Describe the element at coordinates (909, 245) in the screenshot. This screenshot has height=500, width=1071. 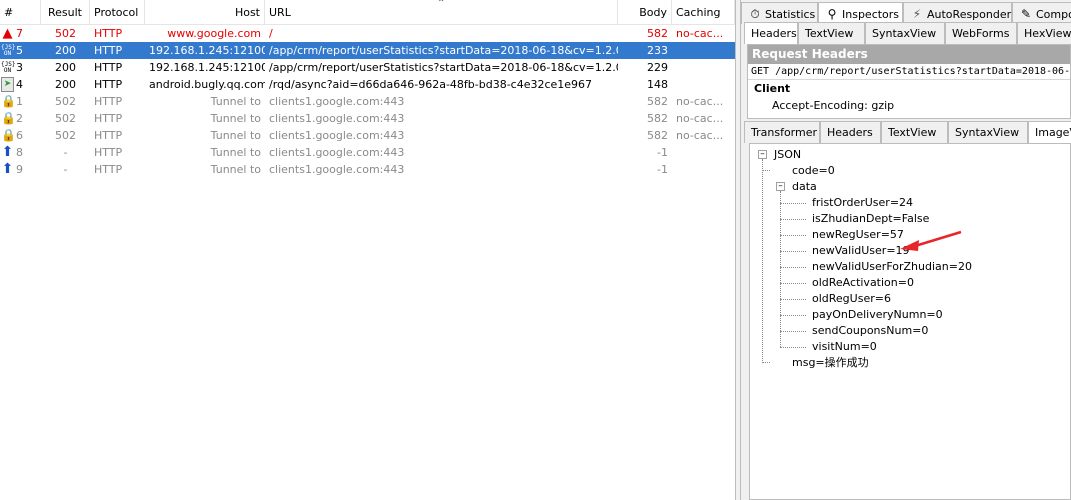
I see `annotation-arrow-head` at that location.